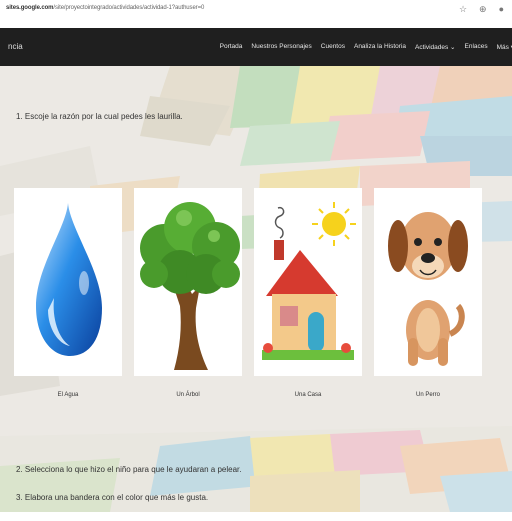  Describe the element at coordinates (281, 47) in the screenshot. I see `nav-link-personajes: Nuestros Personajes` at that location.